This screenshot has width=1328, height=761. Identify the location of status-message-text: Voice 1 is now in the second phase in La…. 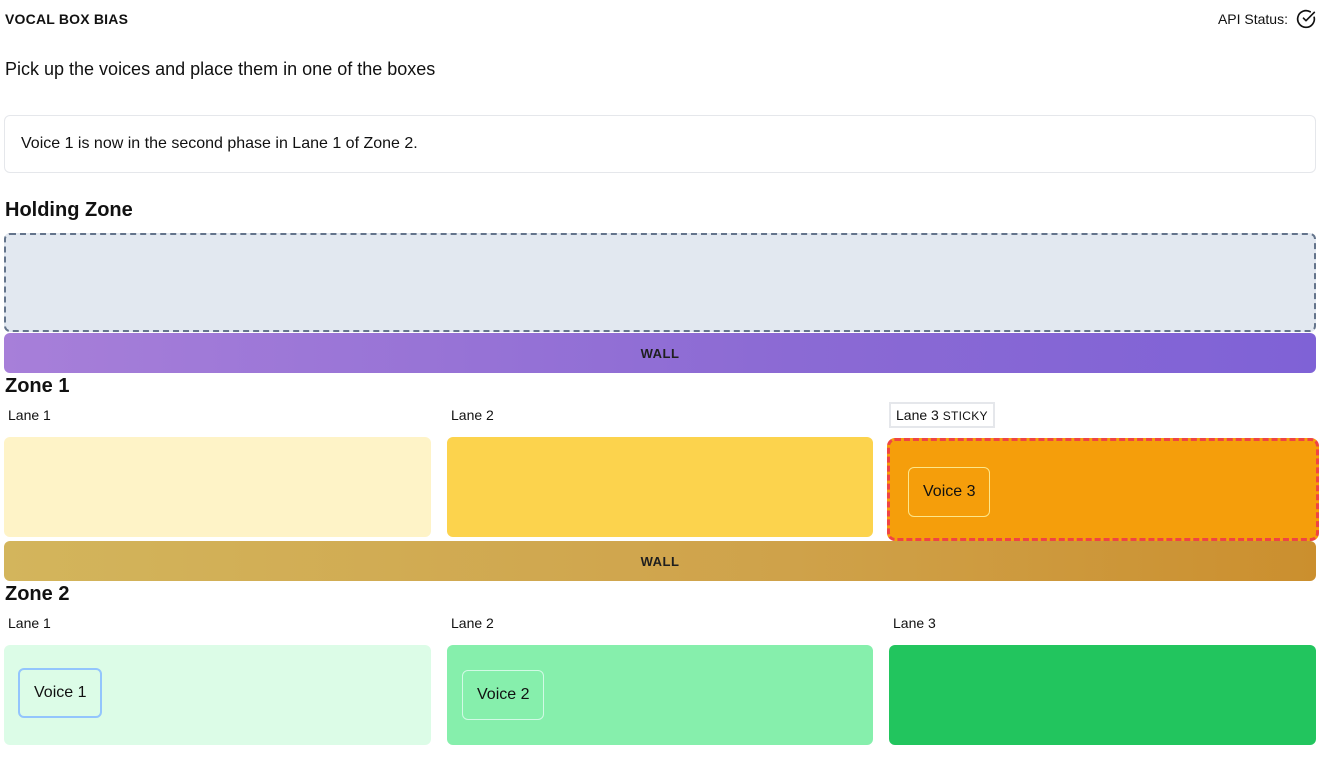
(219, 143).